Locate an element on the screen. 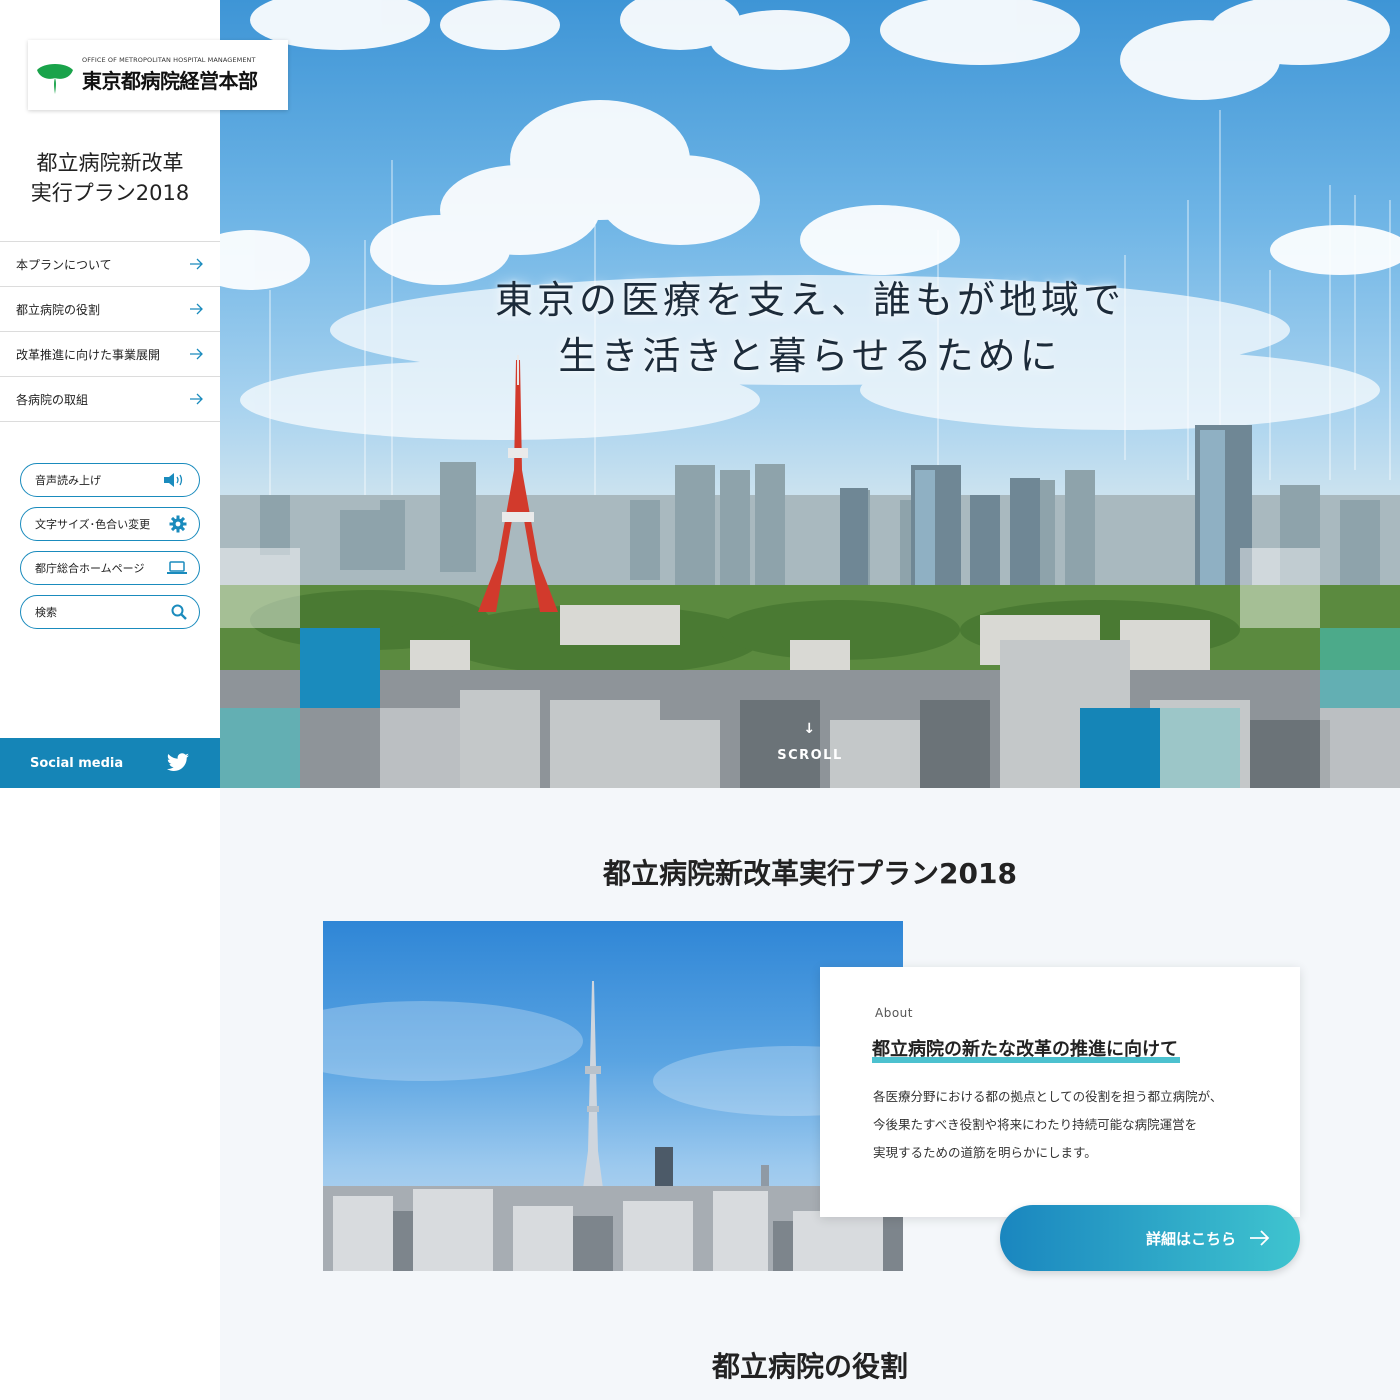 This screenshot has height=1400, width=1400. skytree-photo is located at coordinates (613, 1096).